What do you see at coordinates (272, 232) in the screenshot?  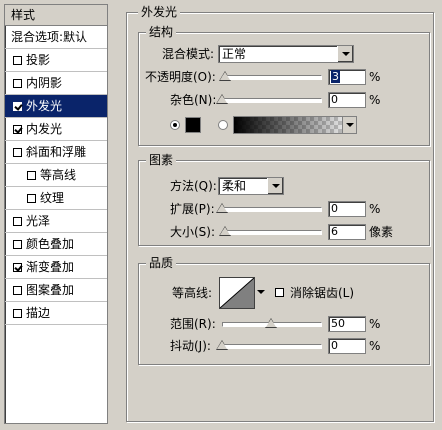 I see `size-slider` at bounding box center [272, 232].